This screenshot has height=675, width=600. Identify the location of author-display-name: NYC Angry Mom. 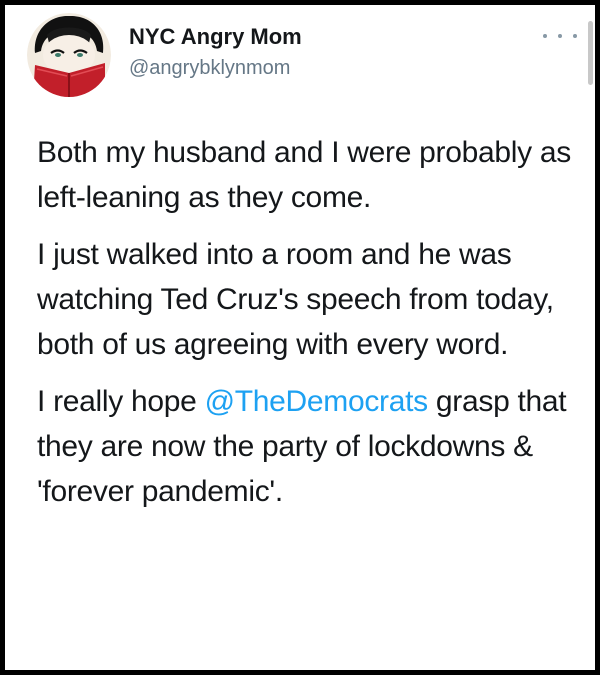
(215, 37).